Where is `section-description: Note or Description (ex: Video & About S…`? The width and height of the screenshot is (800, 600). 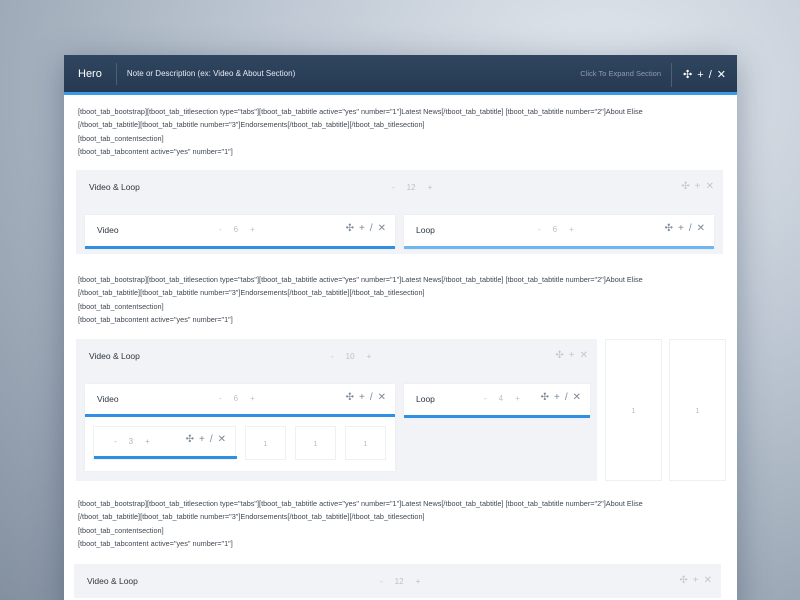 section-description: Note or Description (ex: Video & About S… is located at coordinates (206, 73).